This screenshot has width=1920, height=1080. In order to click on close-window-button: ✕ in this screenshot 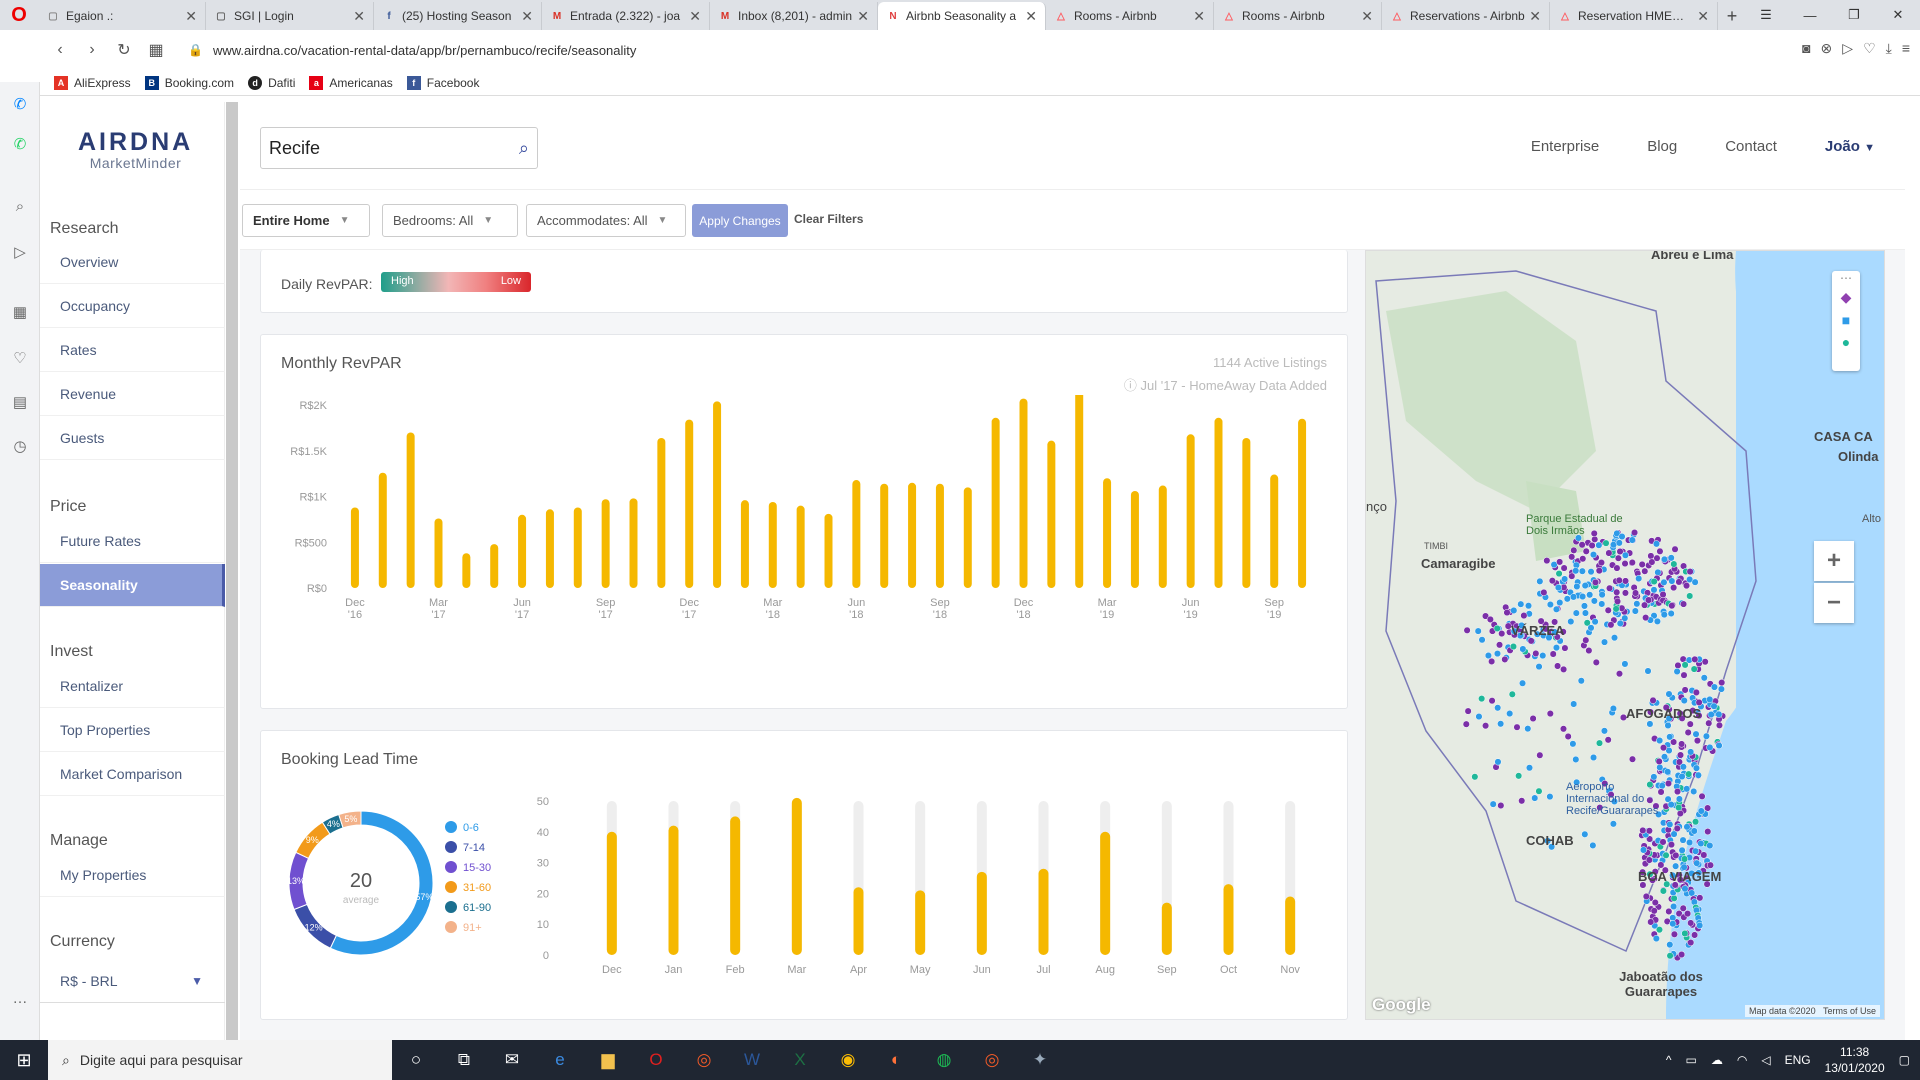, I will do `click(1898, 15)`.